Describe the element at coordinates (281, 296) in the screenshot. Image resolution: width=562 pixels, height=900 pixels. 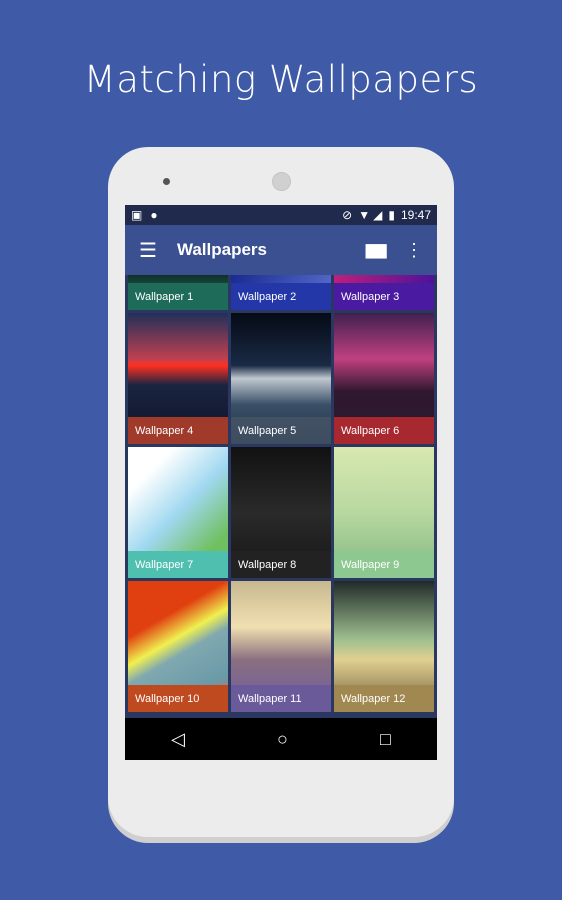
I see `wallpaper-label: Wallpaper 2` at that location.